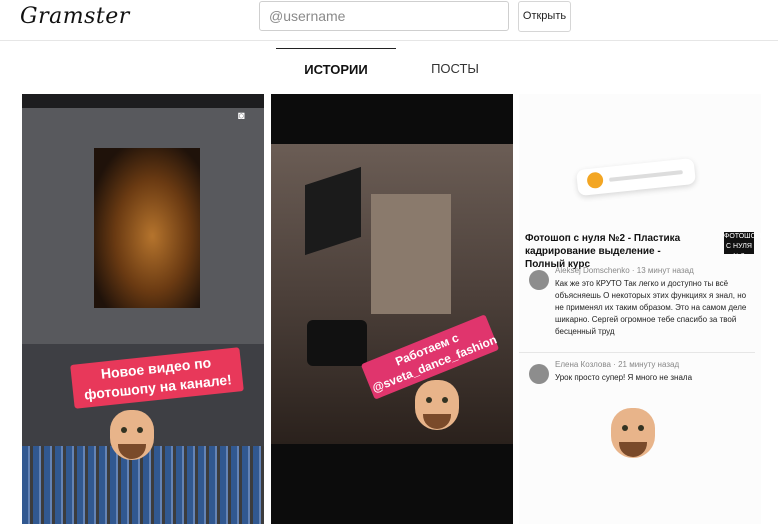 The image size is (778, 524). Describe the element at coordinates (595, 180) in the screenshot. I see `emoji-icon` at that location.